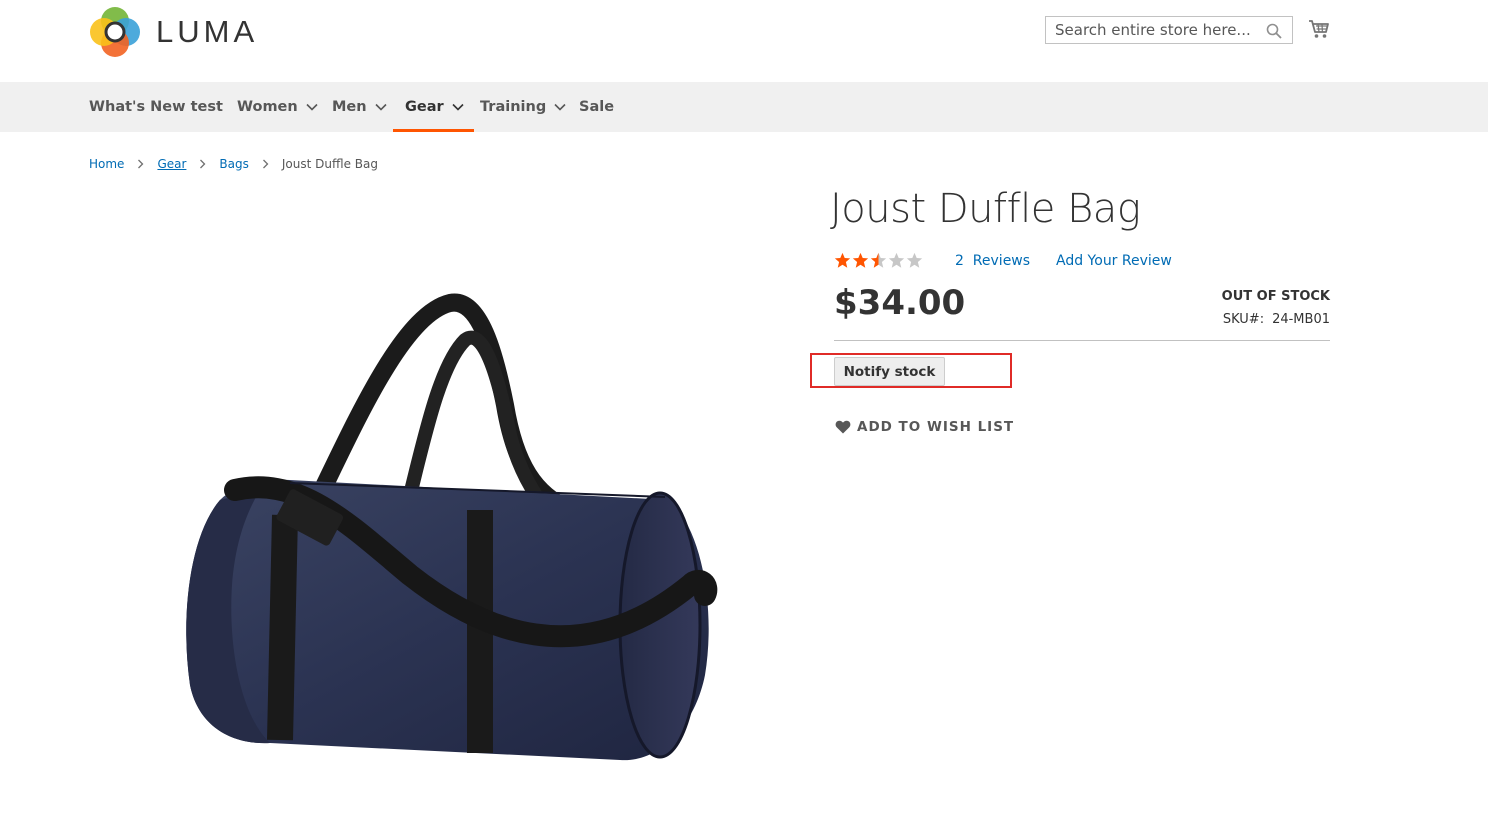 The width and height of the screenshot is (1488, 837). I want to click on nav-item-sale: Sale, so click(596, 107).